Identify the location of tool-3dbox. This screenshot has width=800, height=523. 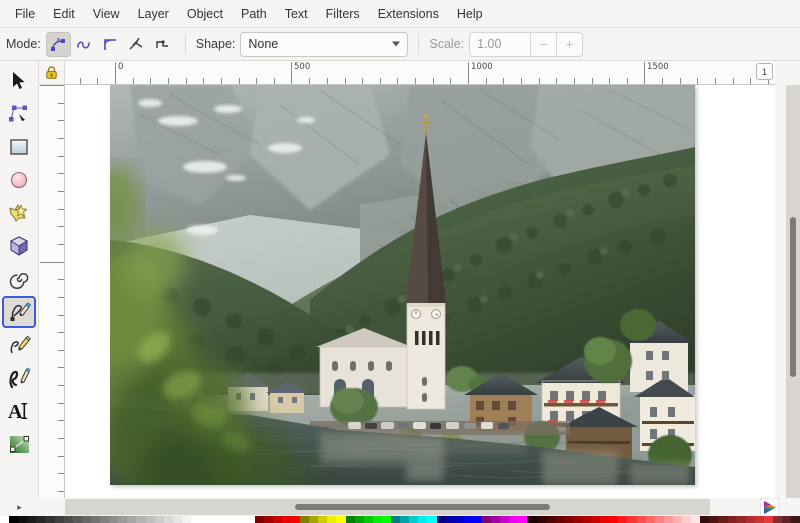
(19, 246).